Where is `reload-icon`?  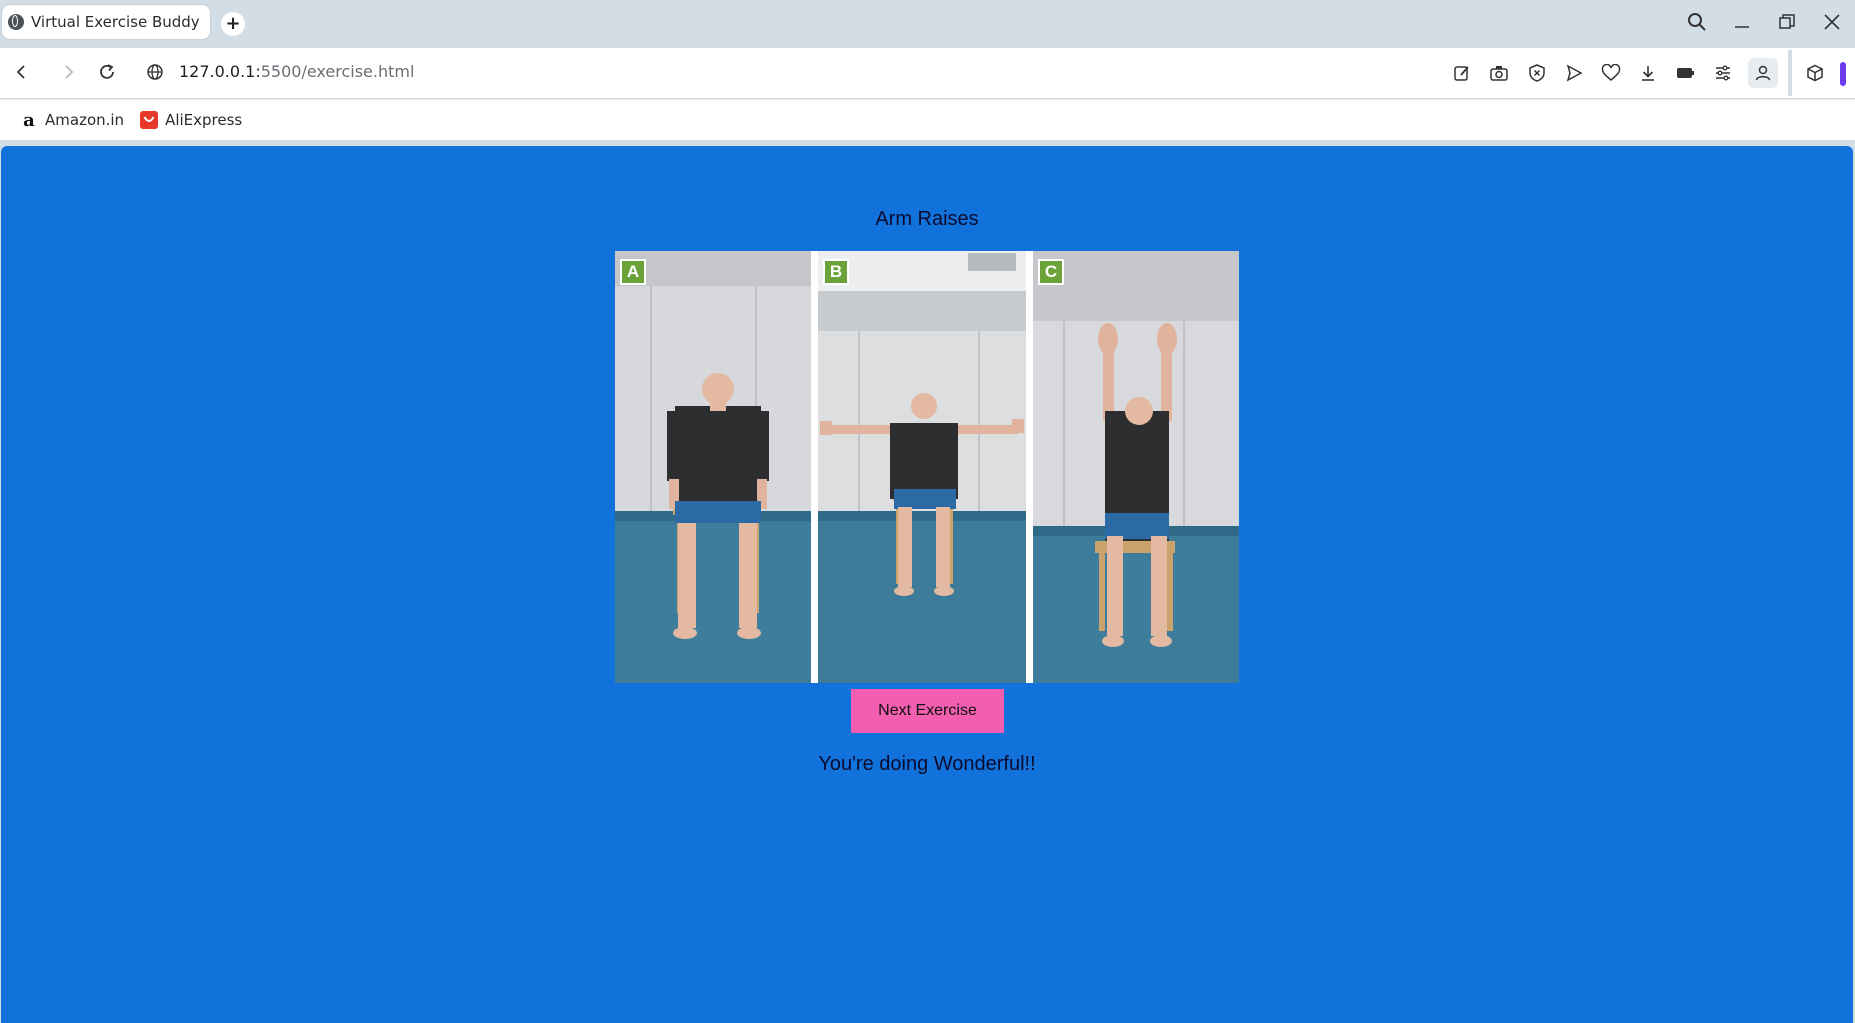 reload-icon is located at coordinates (107, 72).